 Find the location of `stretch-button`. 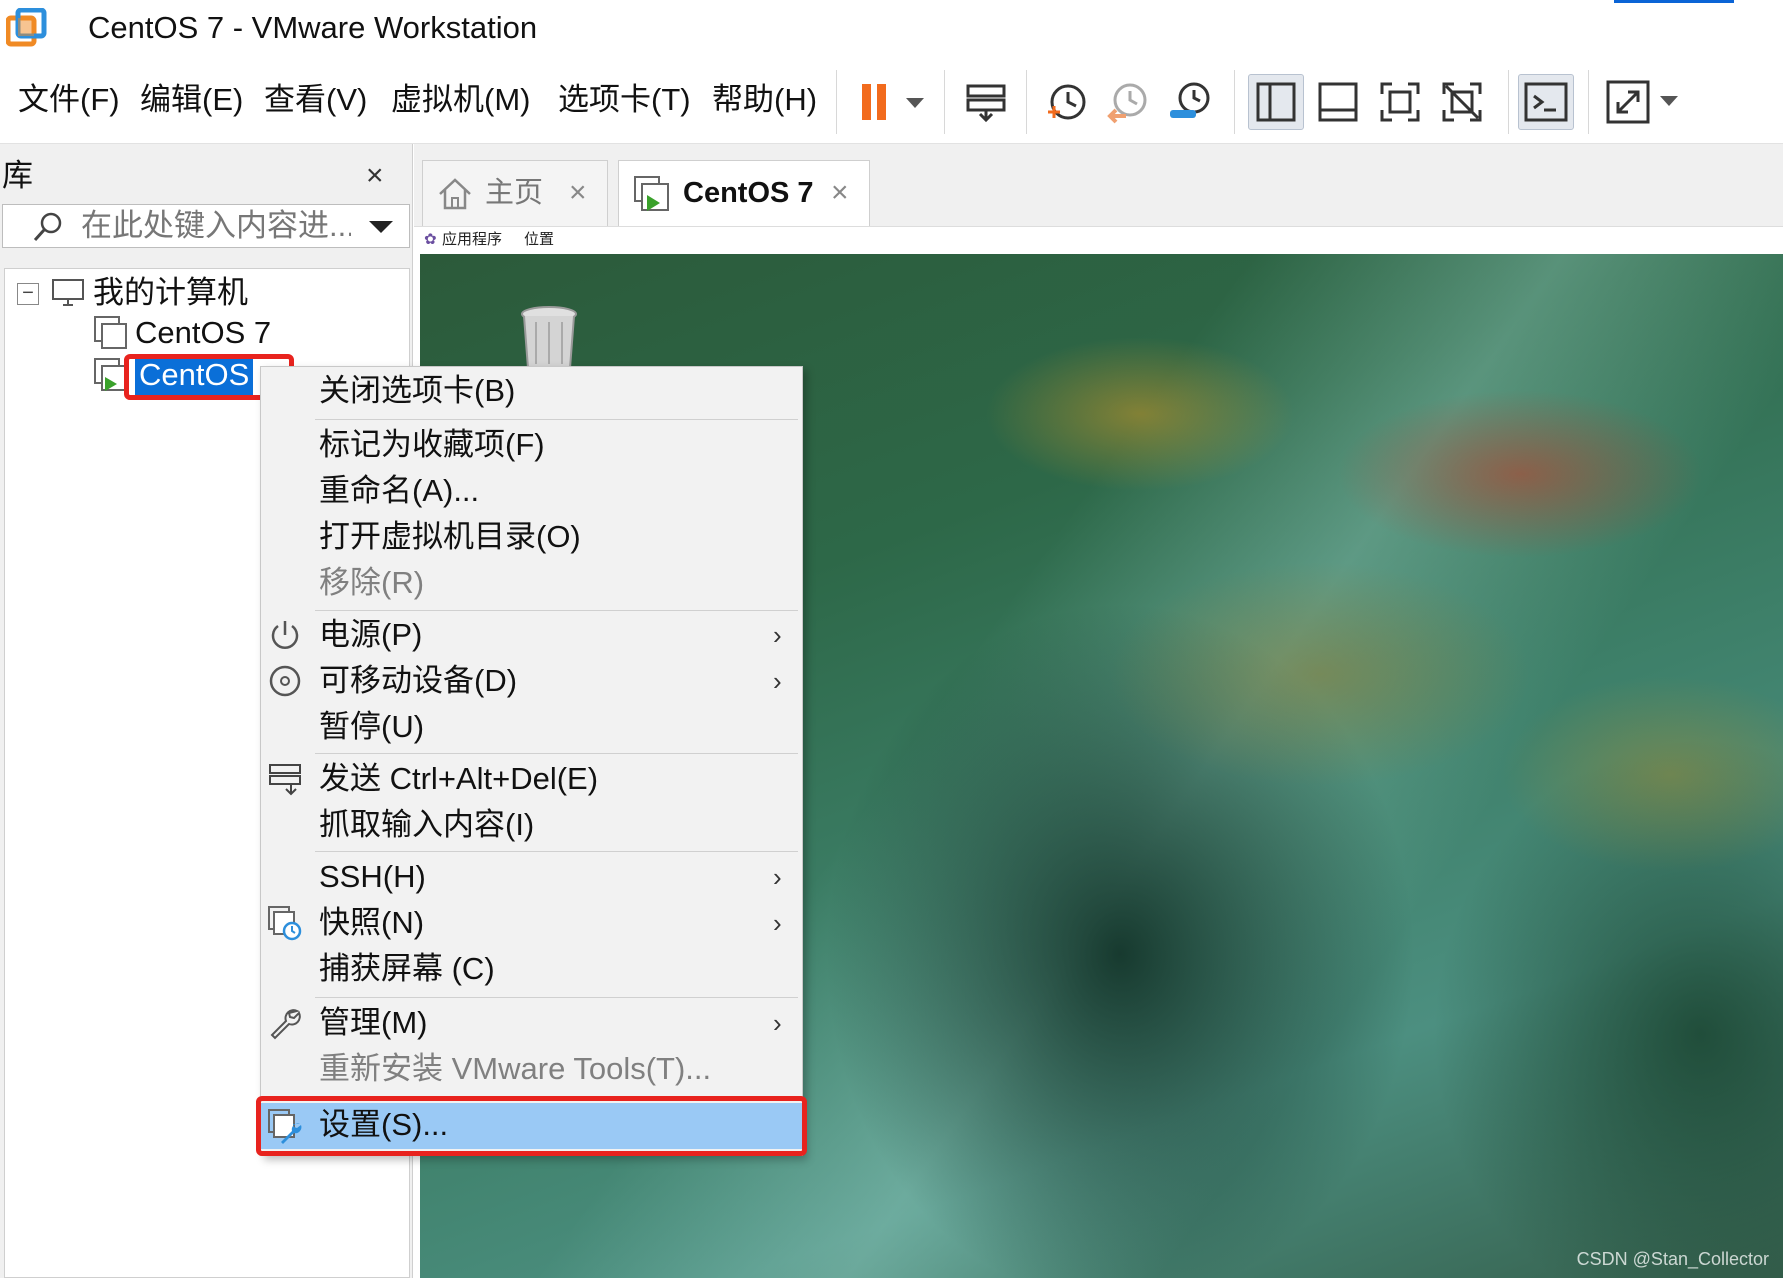

stretch-button is located at coordinates (1628, 102).